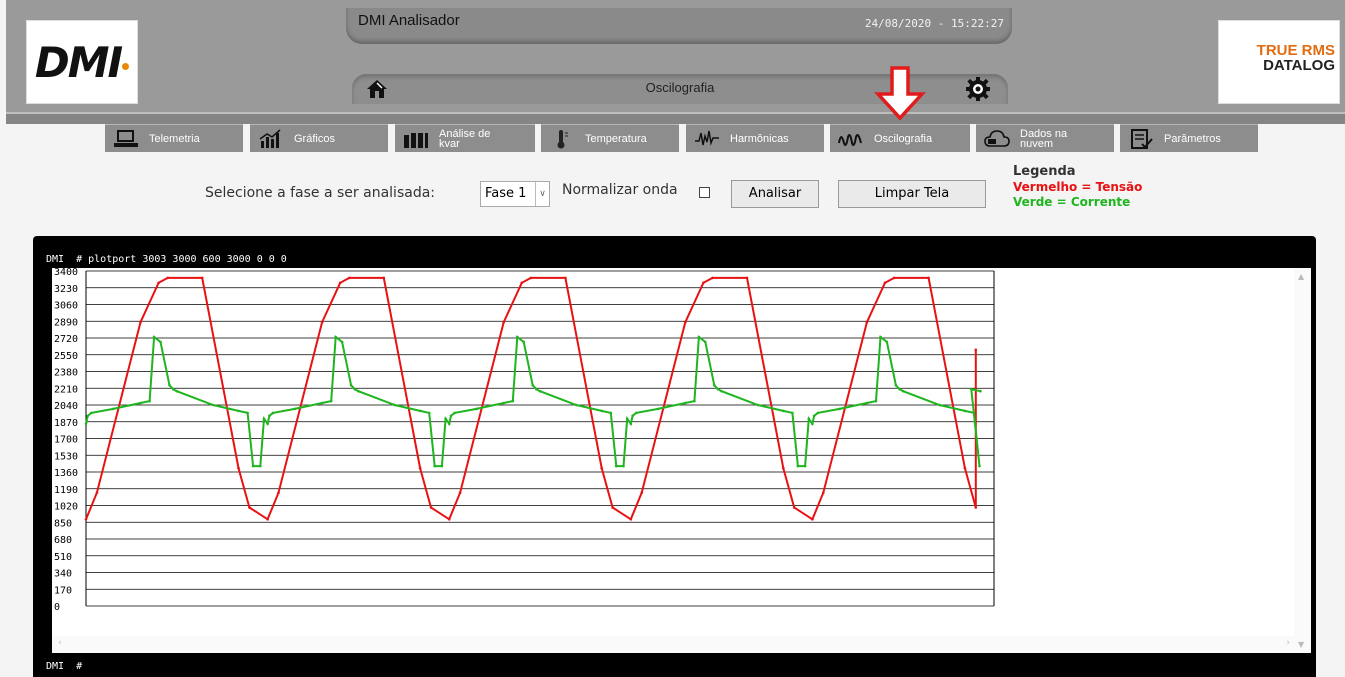 Image resolution: width=1345 pixels, height=677 pixels. I want to click on nav-telemetria: Telemetria, so click(174, 138).